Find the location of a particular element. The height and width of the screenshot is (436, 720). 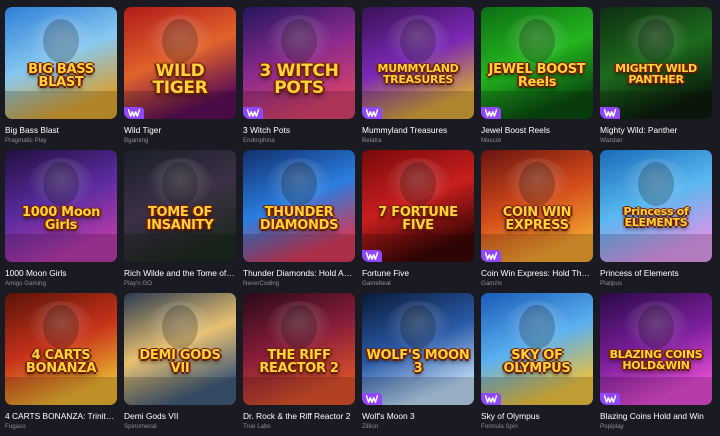

game-provider: Mascot is located at coordinates (491, 140).